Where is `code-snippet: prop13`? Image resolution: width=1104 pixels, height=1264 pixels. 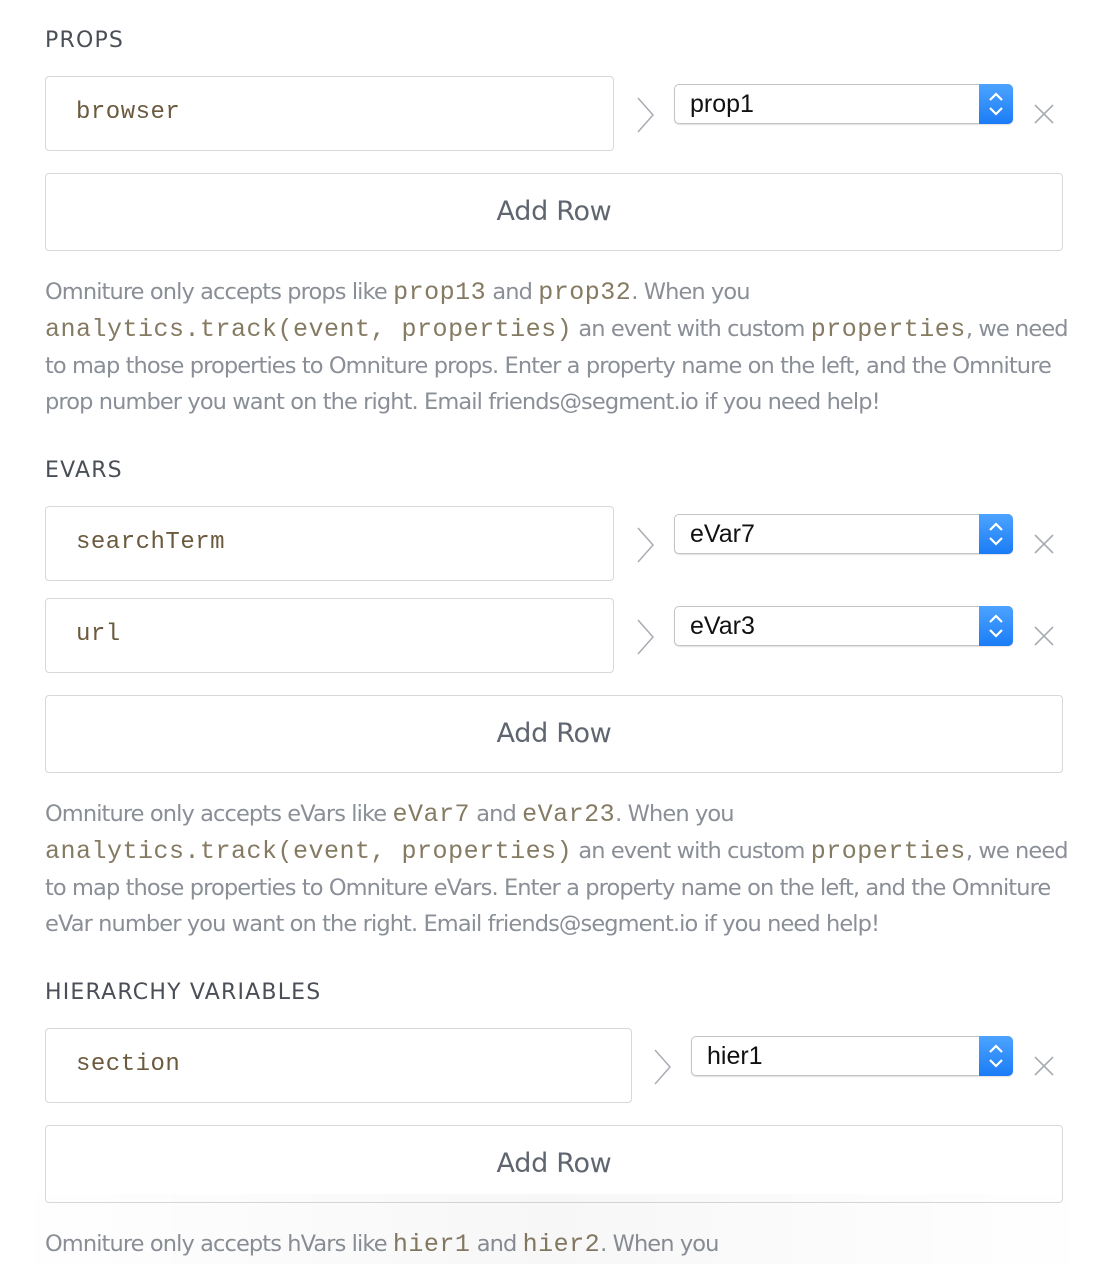
code-snippet: prop13 is located at coordinates (440, 292).